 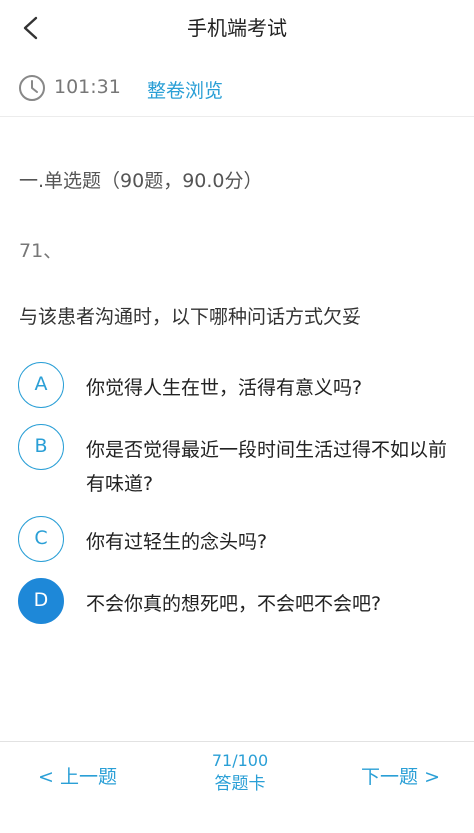 I want to click on browse-all-link: 整卷浏览, so click(x=185, y=89).